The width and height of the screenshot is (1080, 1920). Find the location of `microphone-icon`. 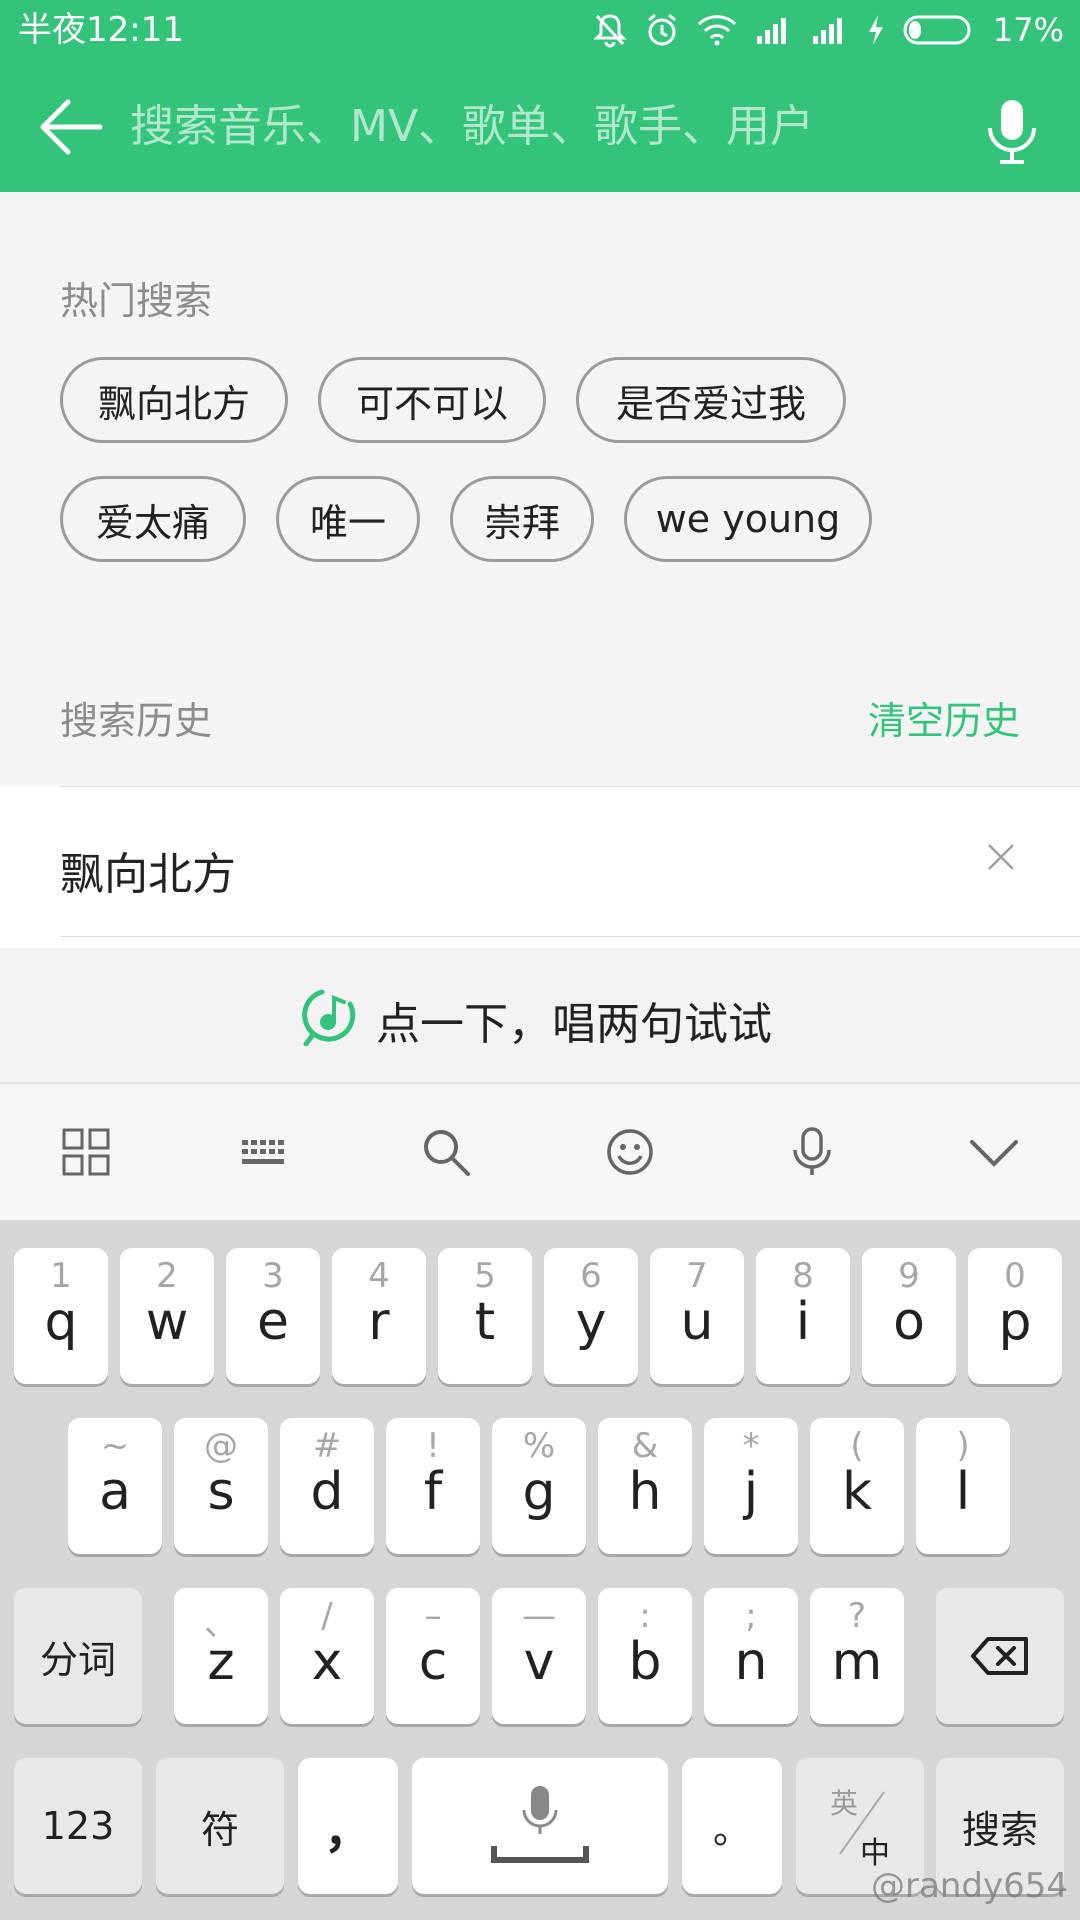

microphone-icon is located at coordinates (812, 1152).